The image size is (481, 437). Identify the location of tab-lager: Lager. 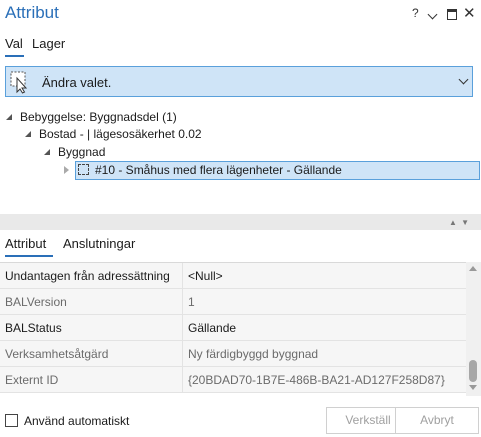
(48, 43).